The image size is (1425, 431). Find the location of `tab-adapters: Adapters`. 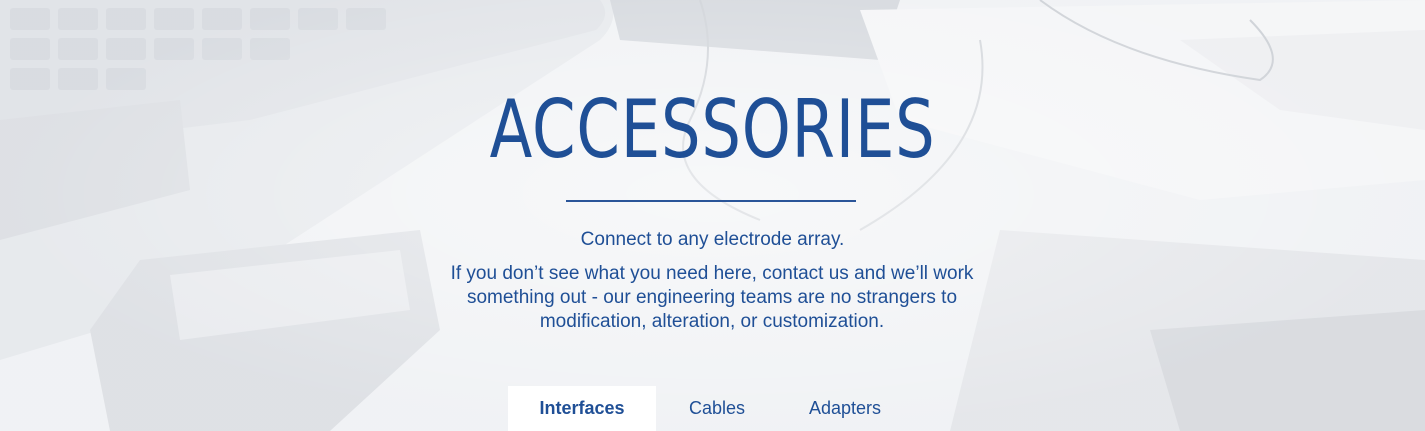

tab-adapters: Adapters is located at coordinates (845, 408).